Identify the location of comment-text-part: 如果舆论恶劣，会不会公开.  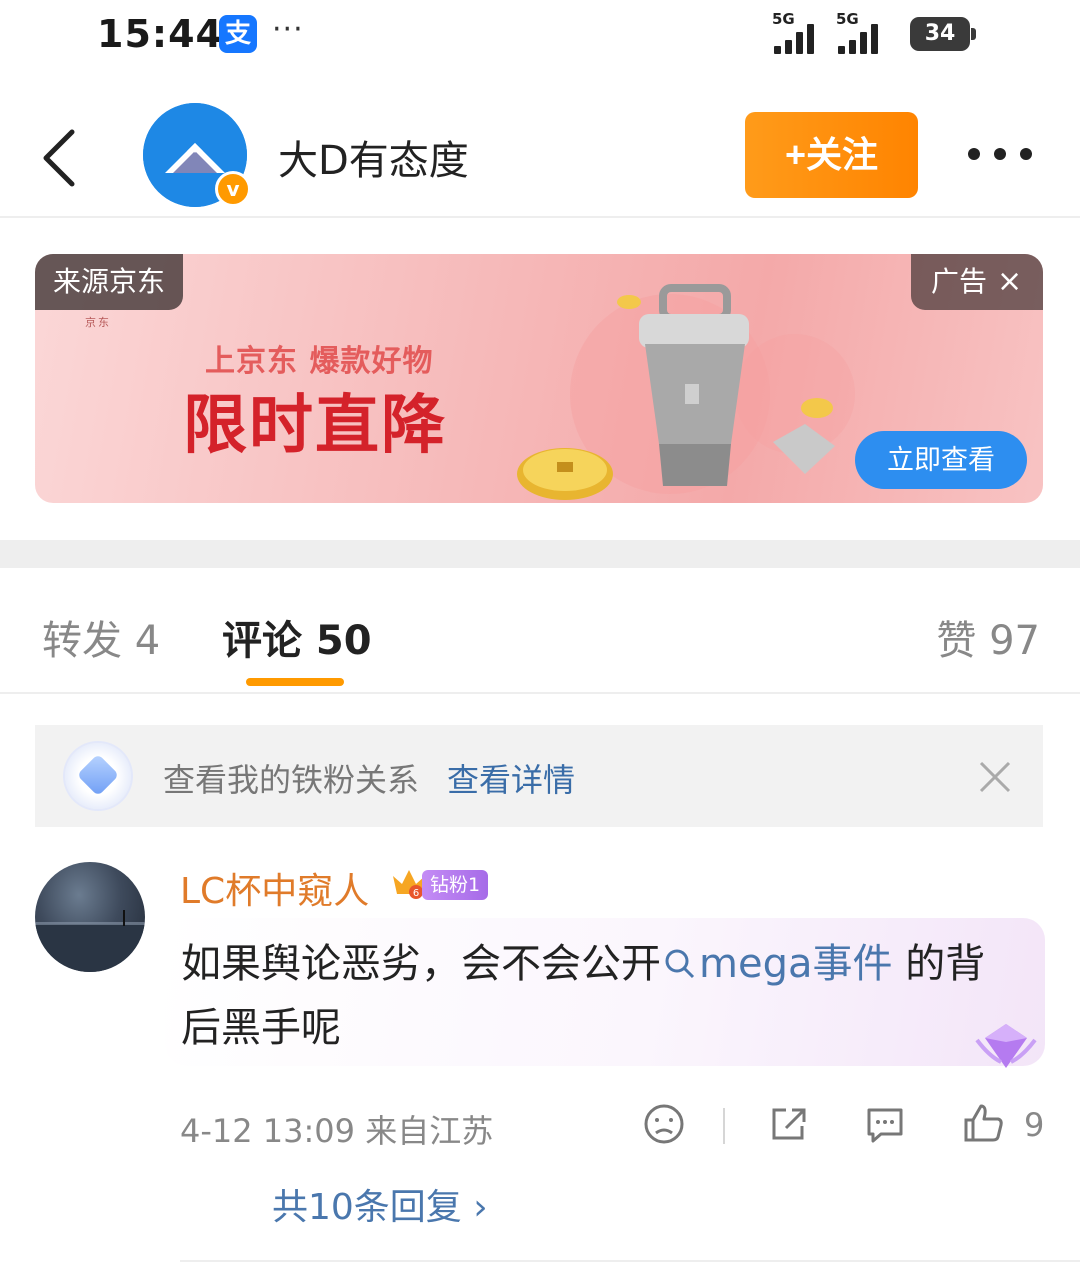
(421, 964).